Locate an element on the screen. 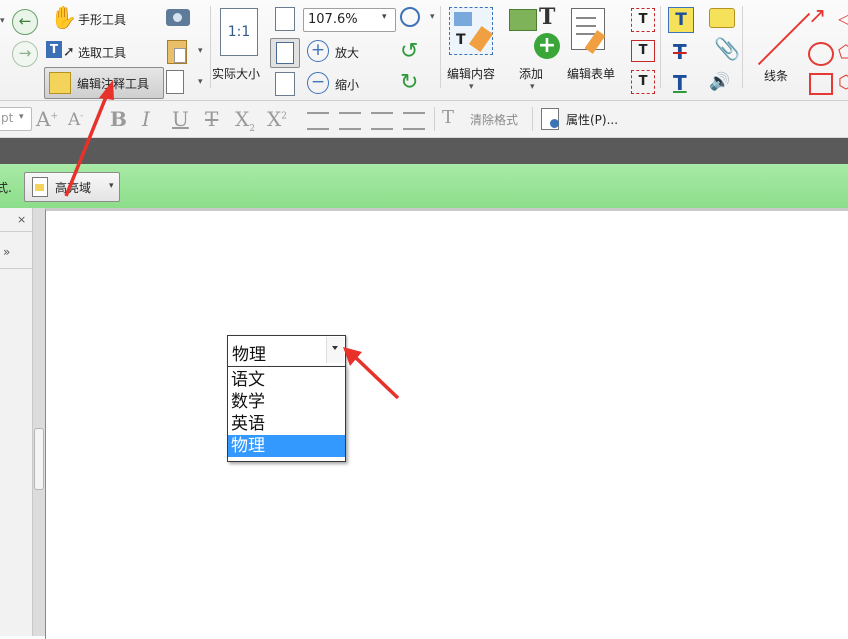 Image resolution: width=848 pixels, height=639 pixels. annotation-arrow-toolbar is located at coordinates (87, 144).